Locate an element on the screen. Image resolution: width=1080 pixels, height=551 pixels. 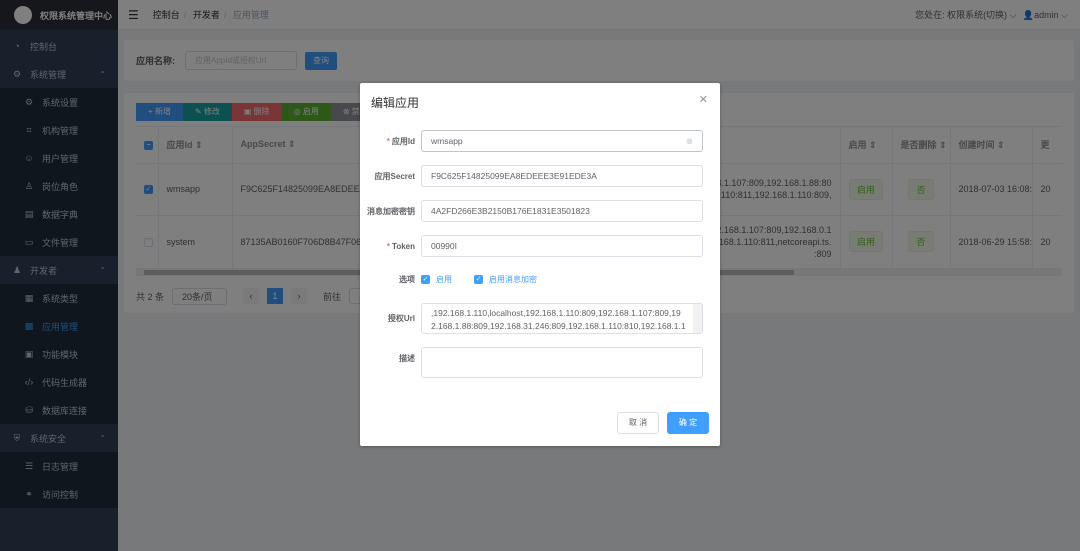
field-label: 选项 is located at coordinates (407, 279).